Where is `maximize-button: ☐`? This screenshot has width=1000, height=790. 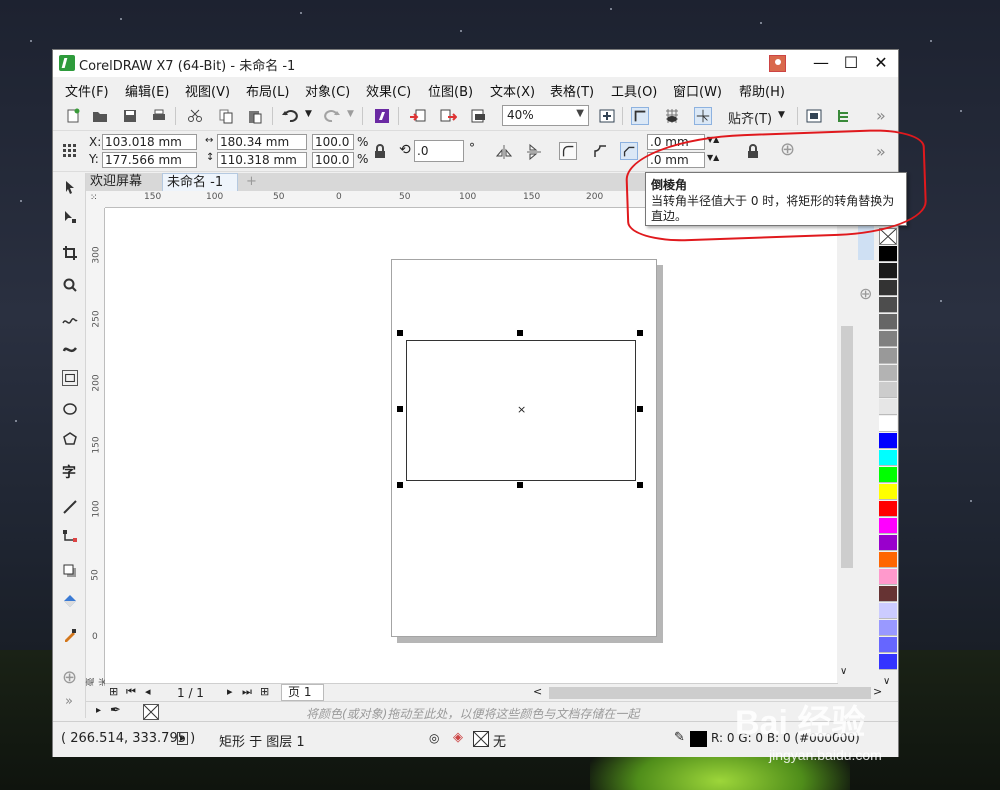
maximize-button: ☐ is located at coordinates (851, 63).